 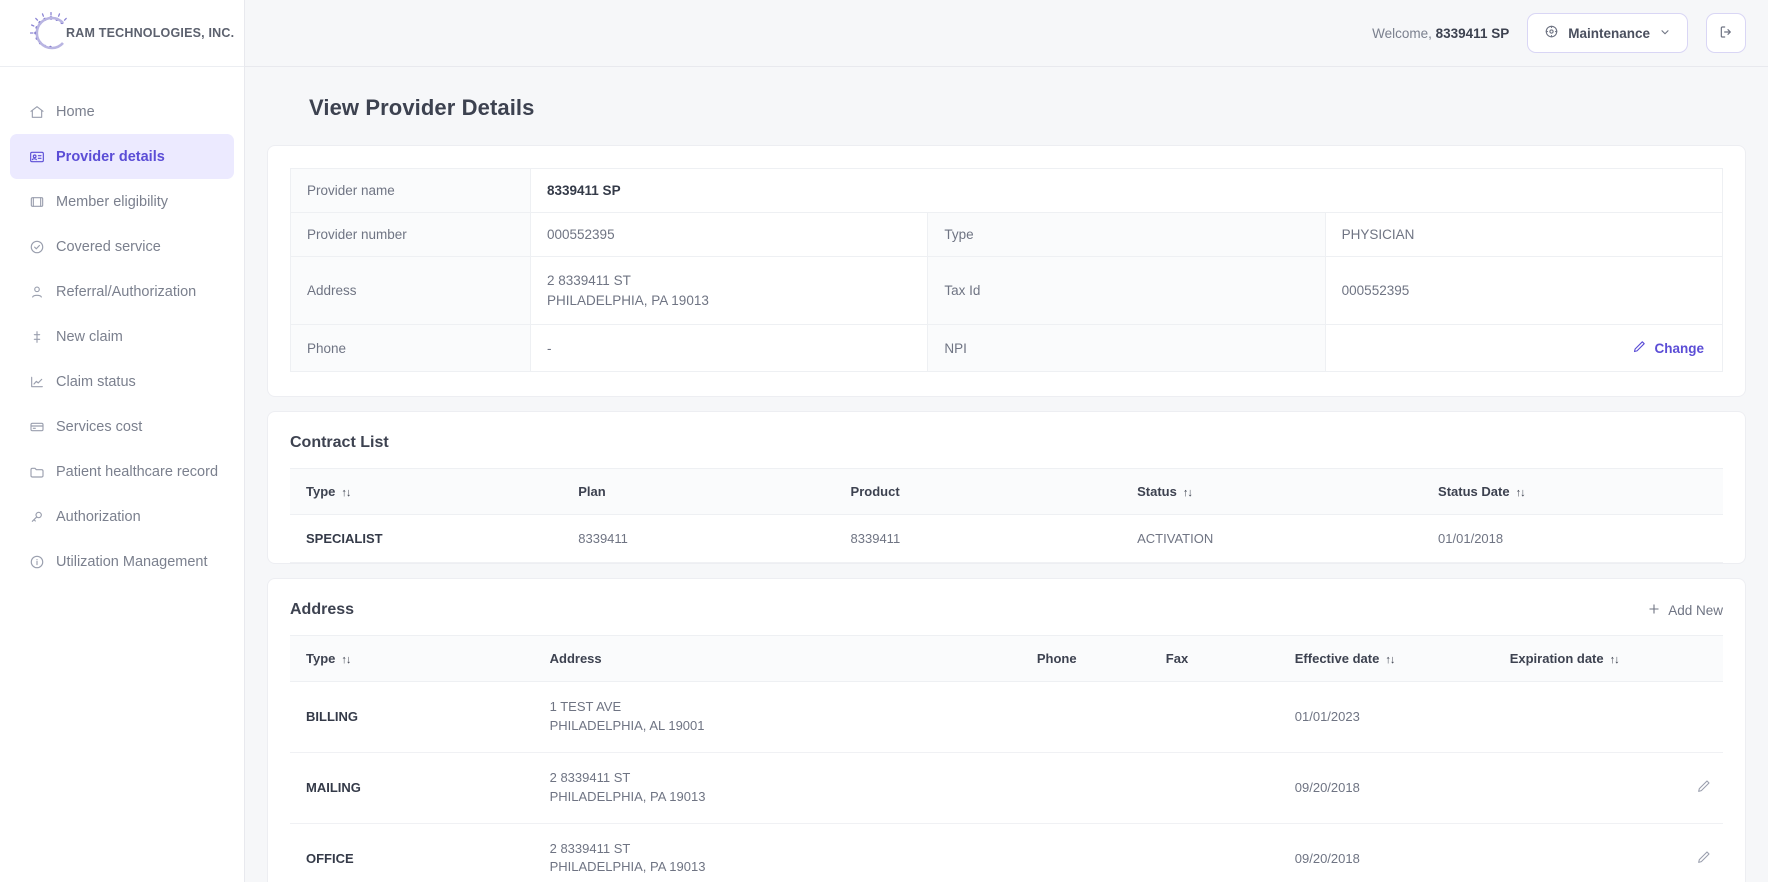 What do you see at coordinates (1177, 659) in the screenshot?
I see `column-label: Fax` at bounding box center [1177, 659].